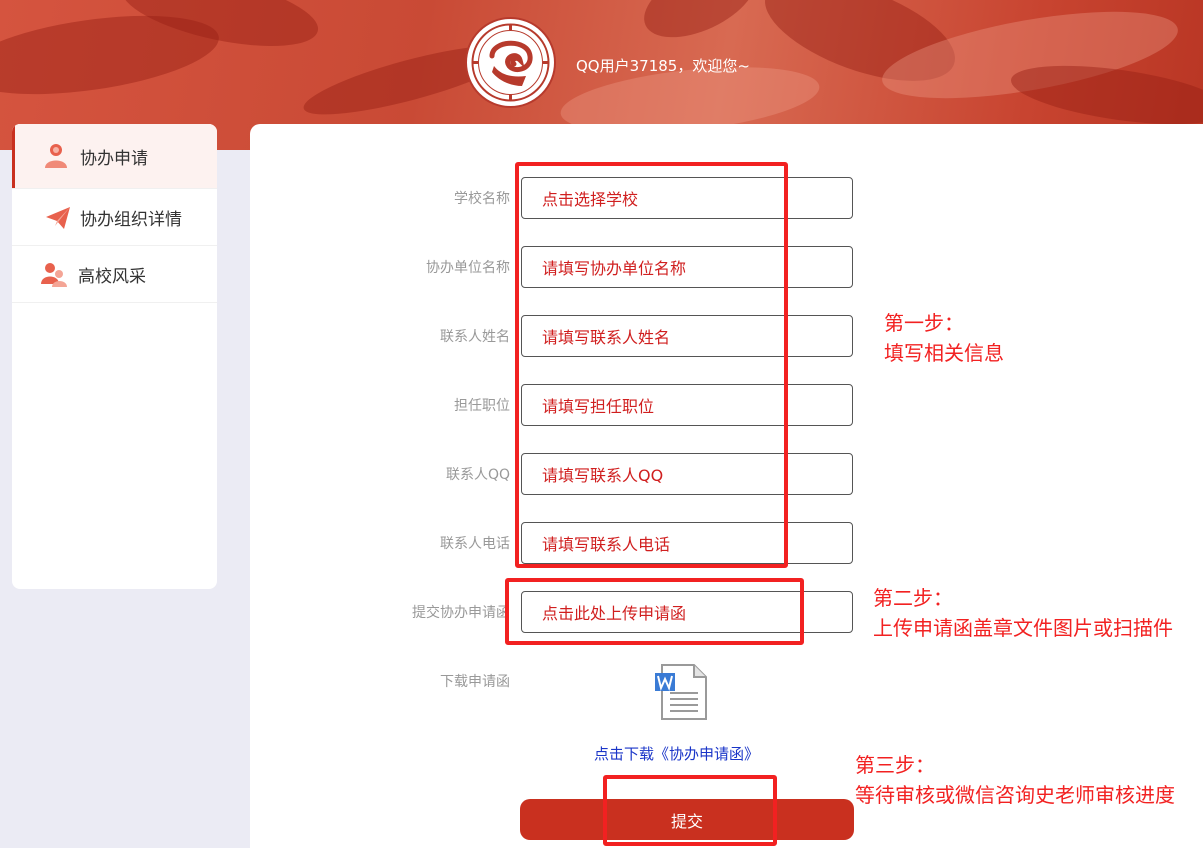 The height and width of the screenshot is (848, 1203). I want to click on annotation-box-step3, so click(690, 810).